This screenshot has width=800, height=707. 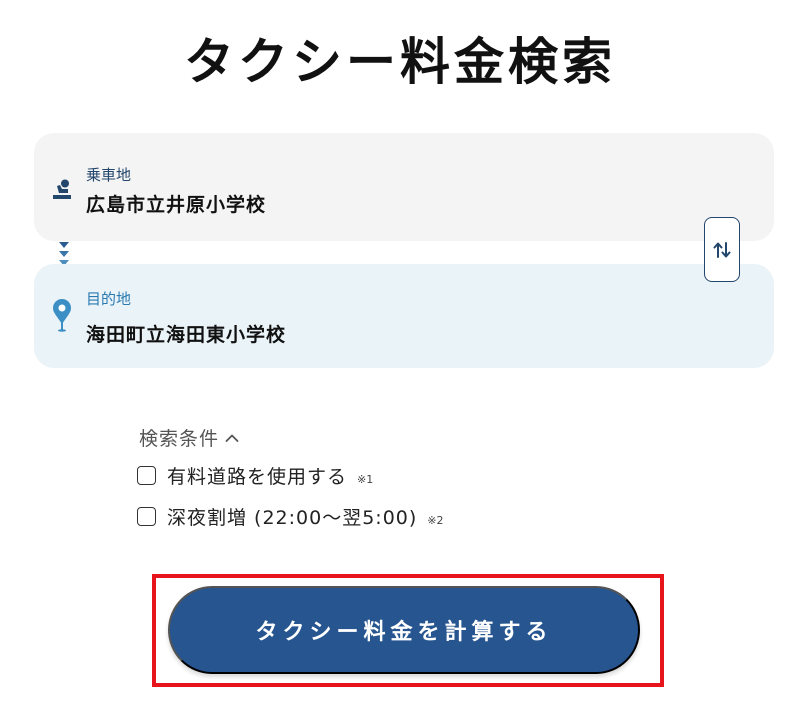 I want to click on pickup-label: 乗車地, so click(x=109, y=175).